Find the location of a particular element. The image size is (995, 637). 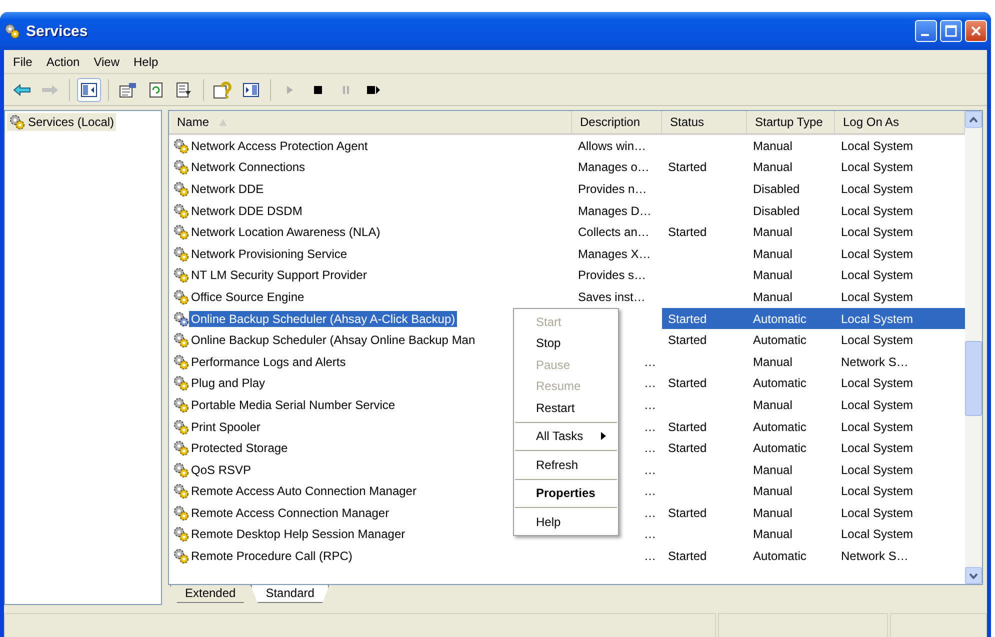

service-name: Remote Access Auto Connection Manager is located at coordinates (303, 491).